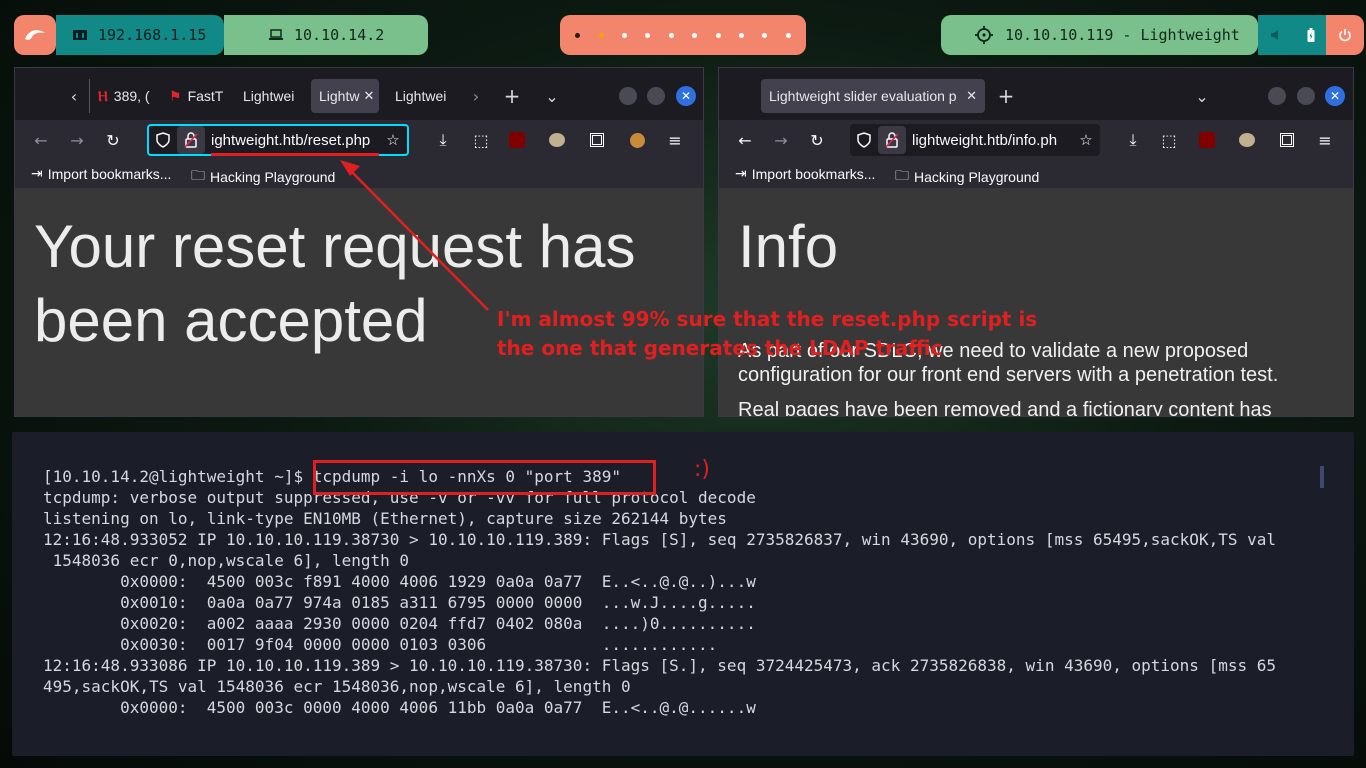  What do you see at coordinates (345, 96) in the screenshot?
I see `tab-4-active: Lightw ✕` at bounding box center [345, 96].